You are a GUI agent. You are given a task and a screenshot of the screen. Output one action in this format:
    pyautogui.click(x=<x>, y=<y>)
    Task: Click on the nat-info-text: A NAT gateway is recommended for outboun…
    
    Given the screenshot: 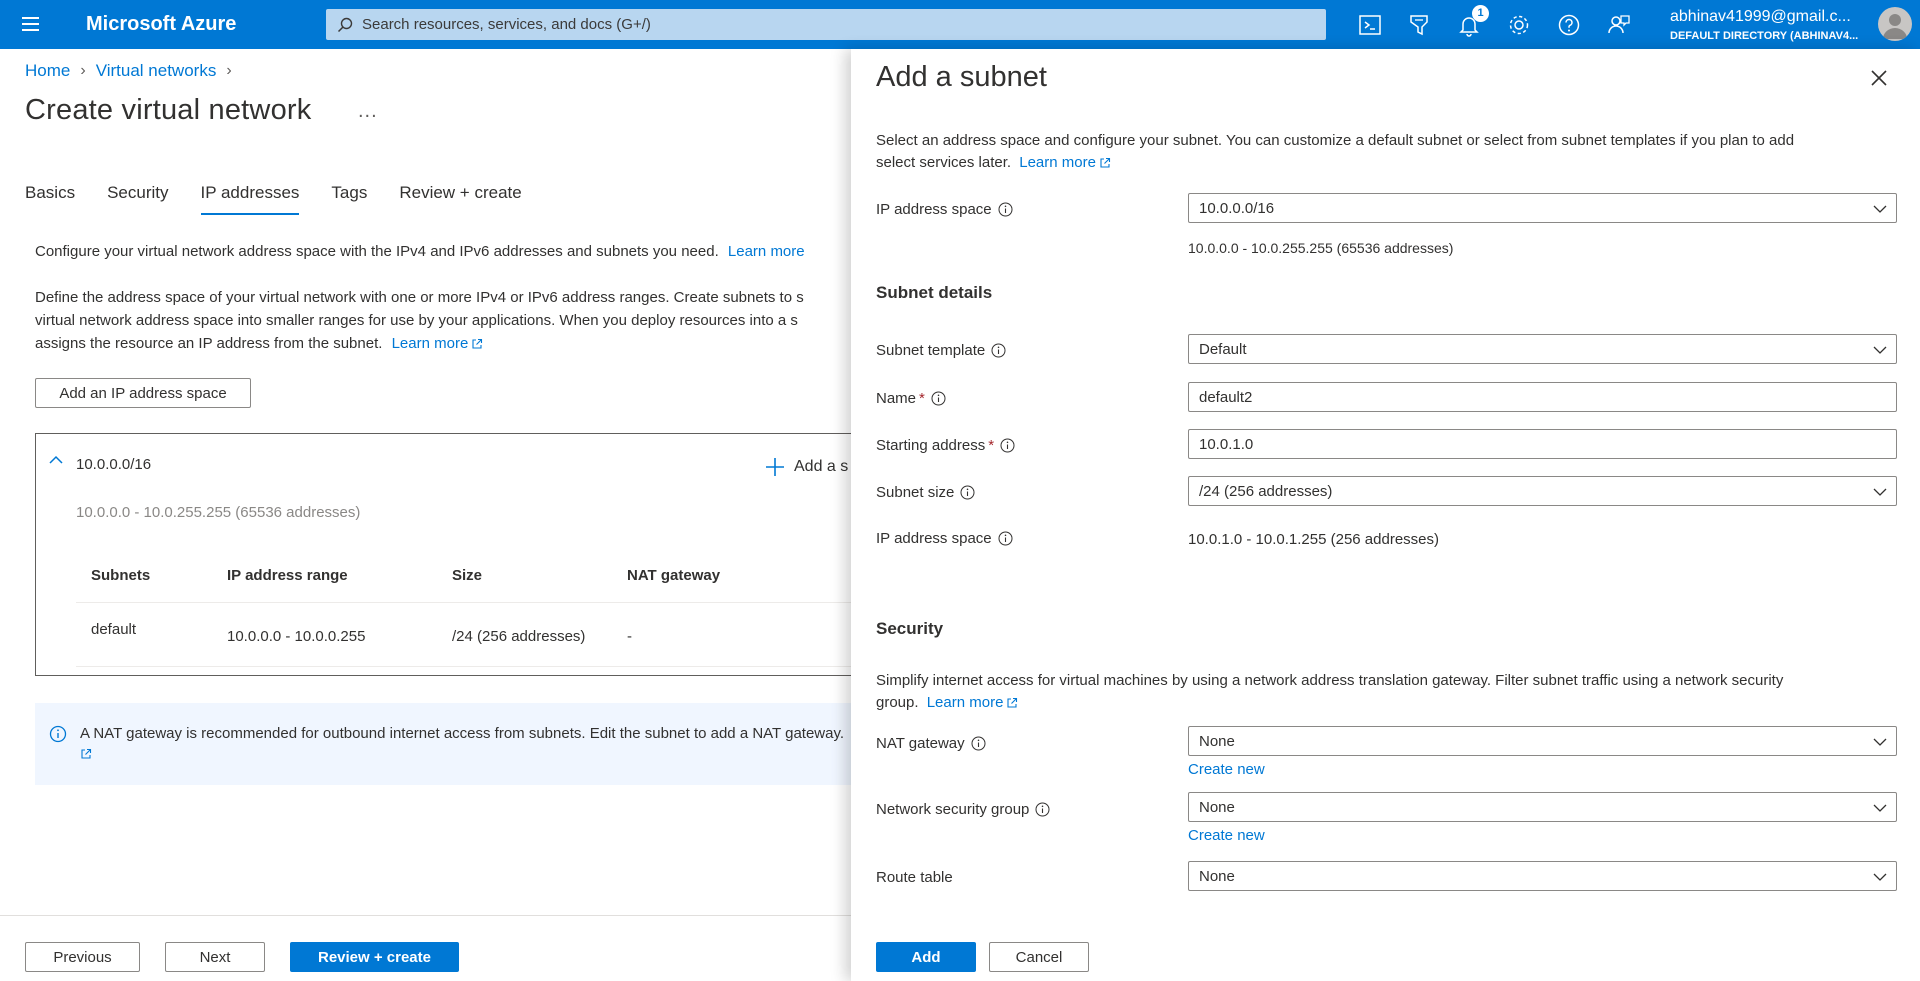 What is the action you would take?
    pyautogui.click(x=462, y=733)
    